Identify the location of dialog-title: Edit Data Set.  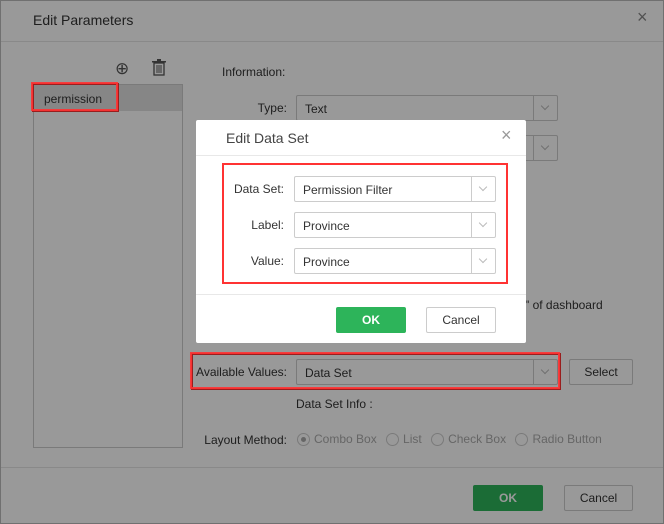
(267, 138).